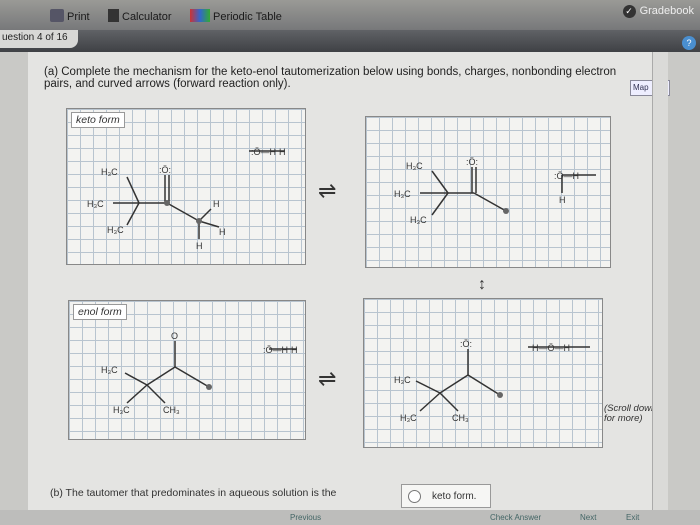 This screenshot has height=525, width=700. I want to click on answer-radio, so click(414, 496).